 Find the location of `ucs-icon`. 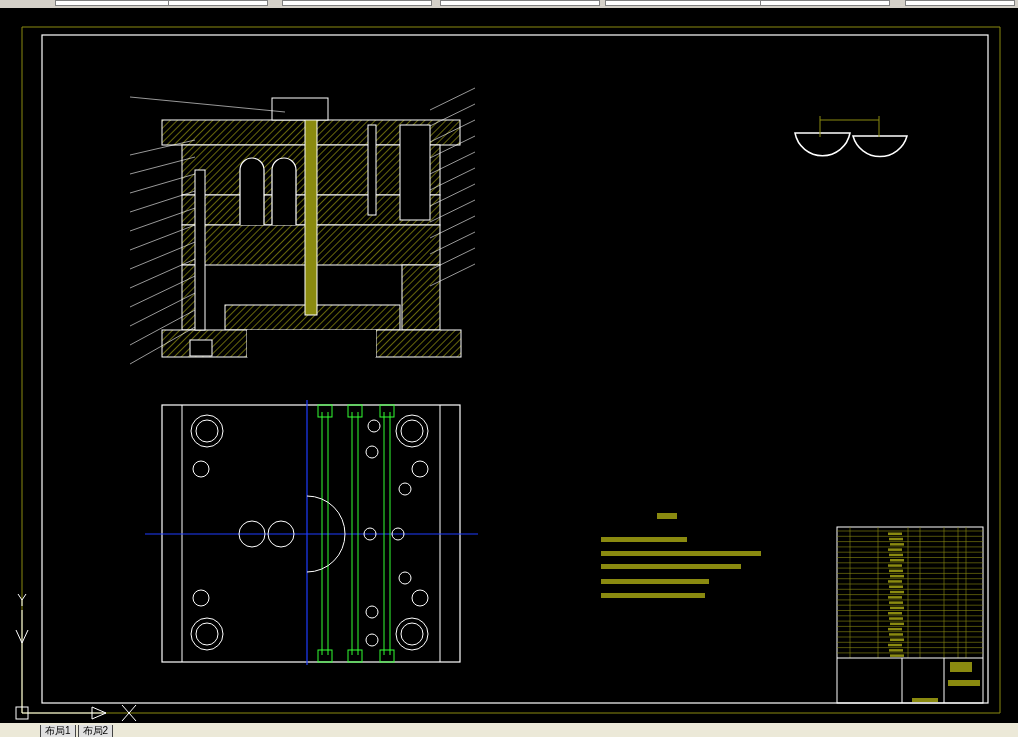

ucs-icon is located at coordinates (76, 657).